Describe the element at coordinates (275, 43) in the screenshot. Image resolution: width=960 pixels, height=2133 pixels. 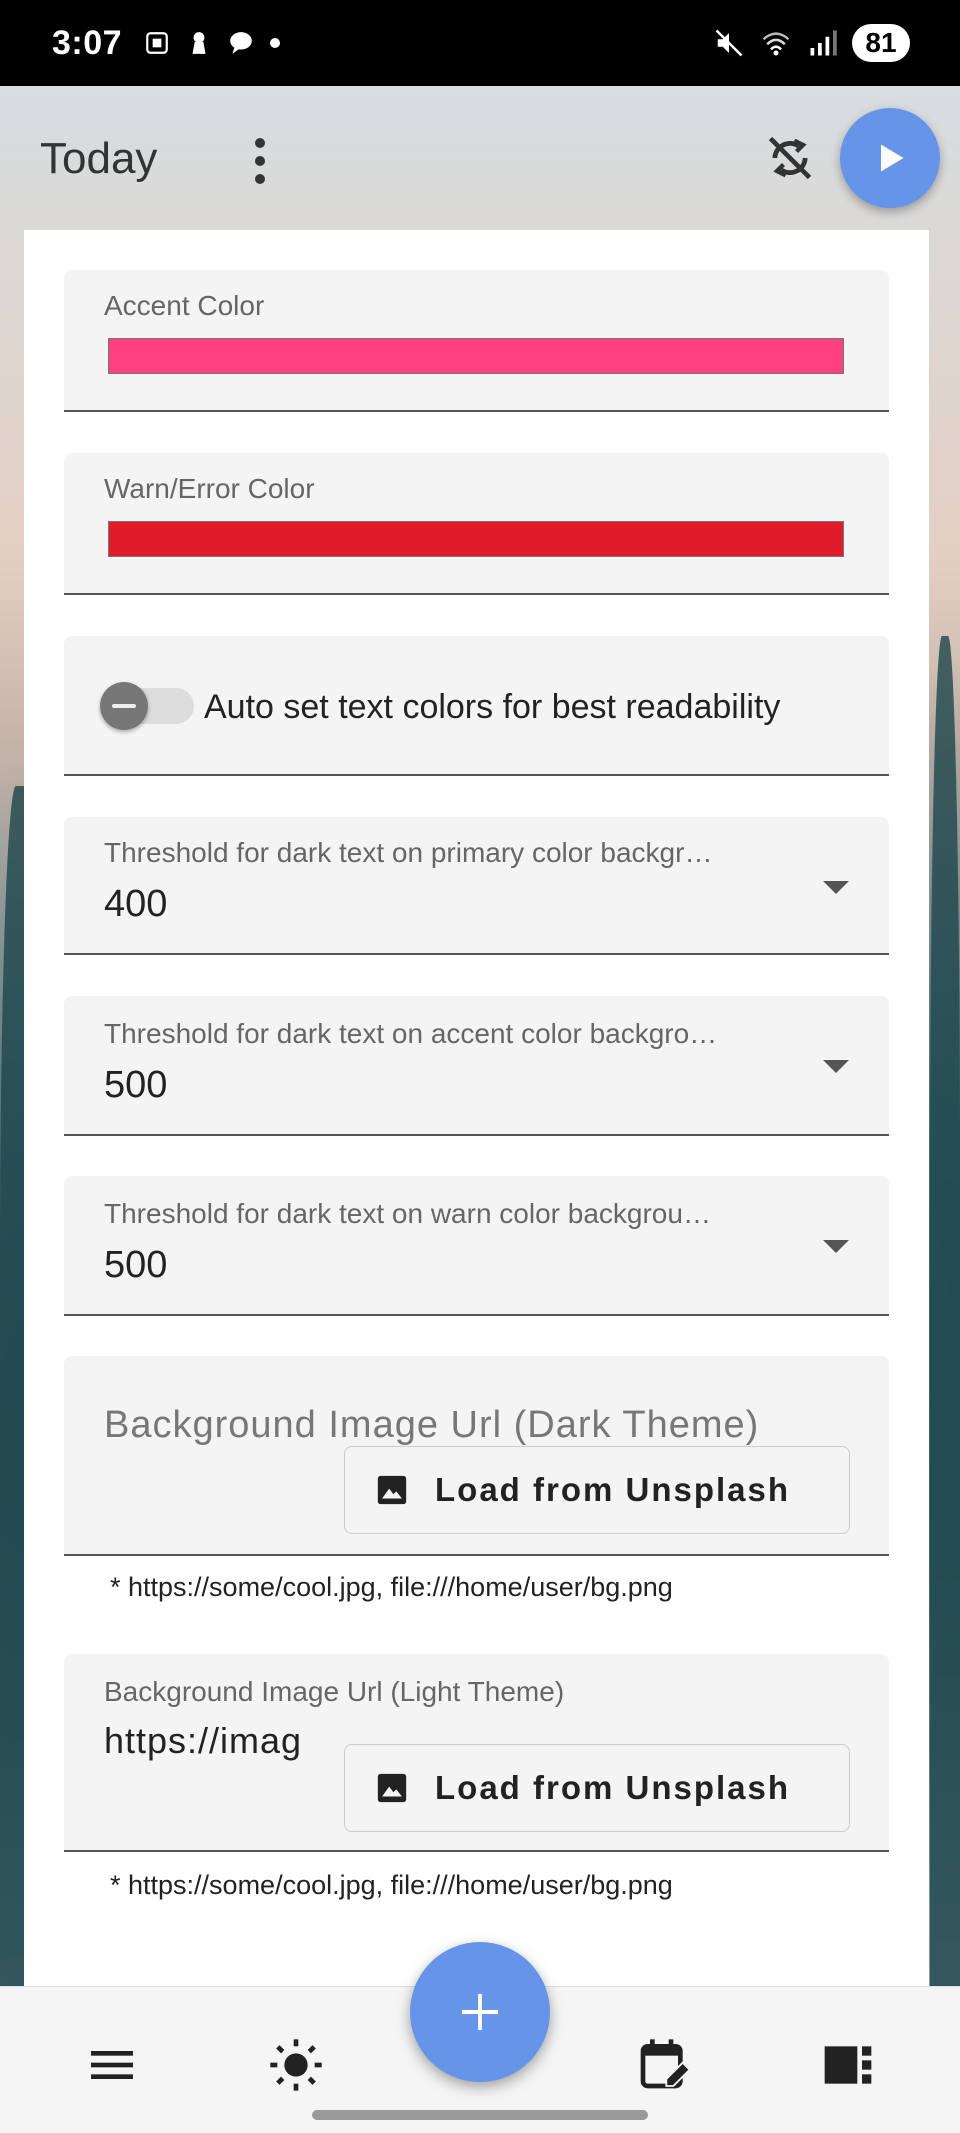
I see `notification-dot-icon` at that location.